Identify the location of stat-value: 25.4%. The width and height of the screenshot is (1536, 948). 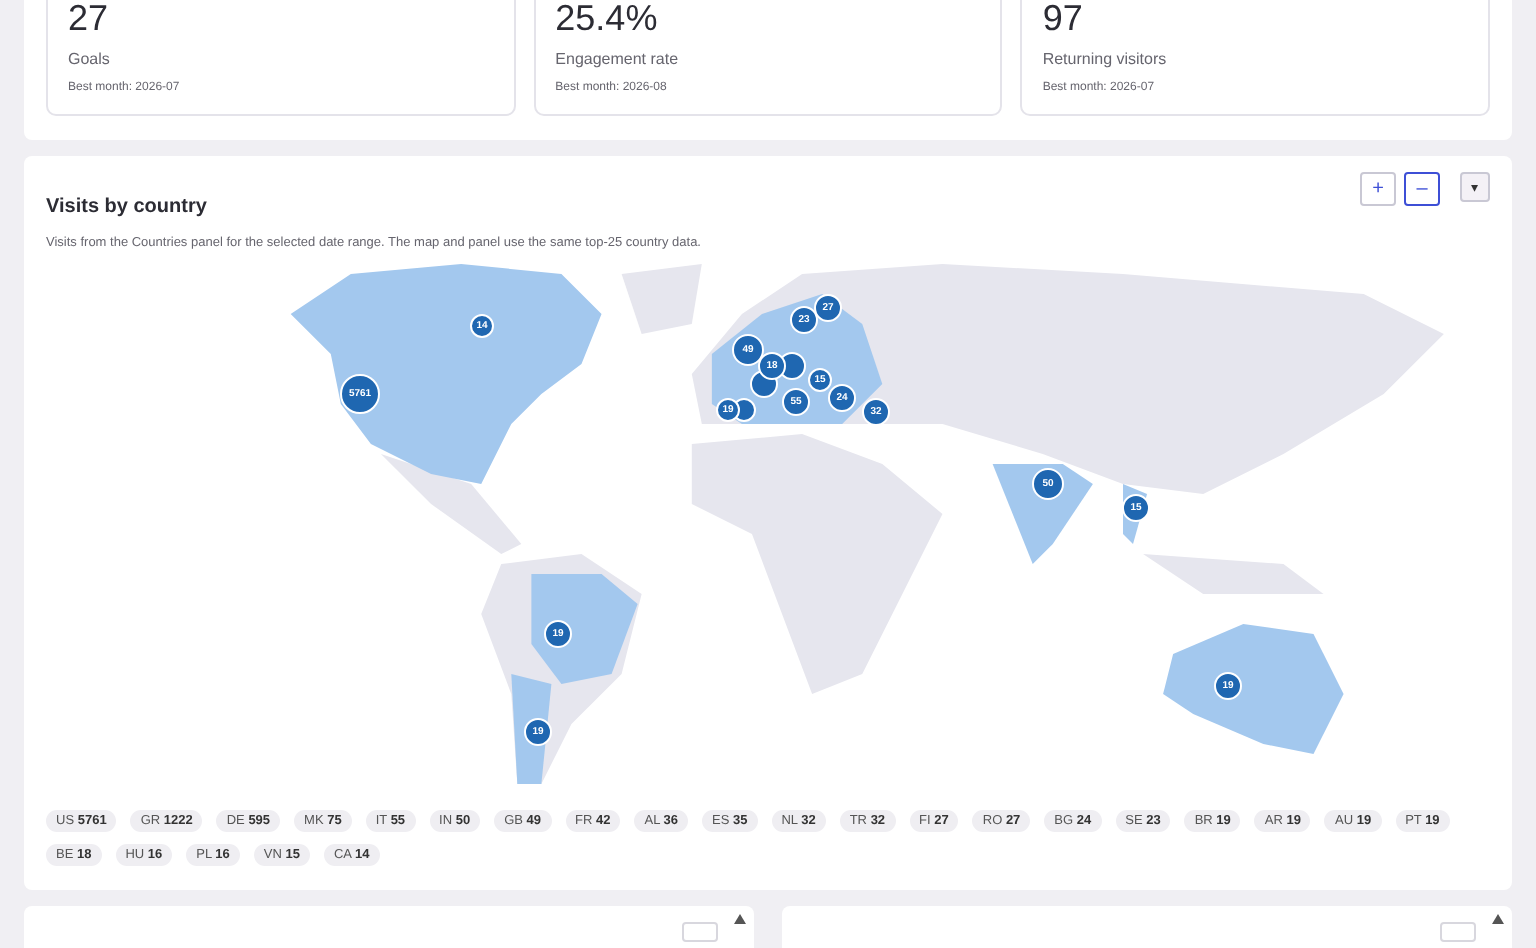
(606, 19).